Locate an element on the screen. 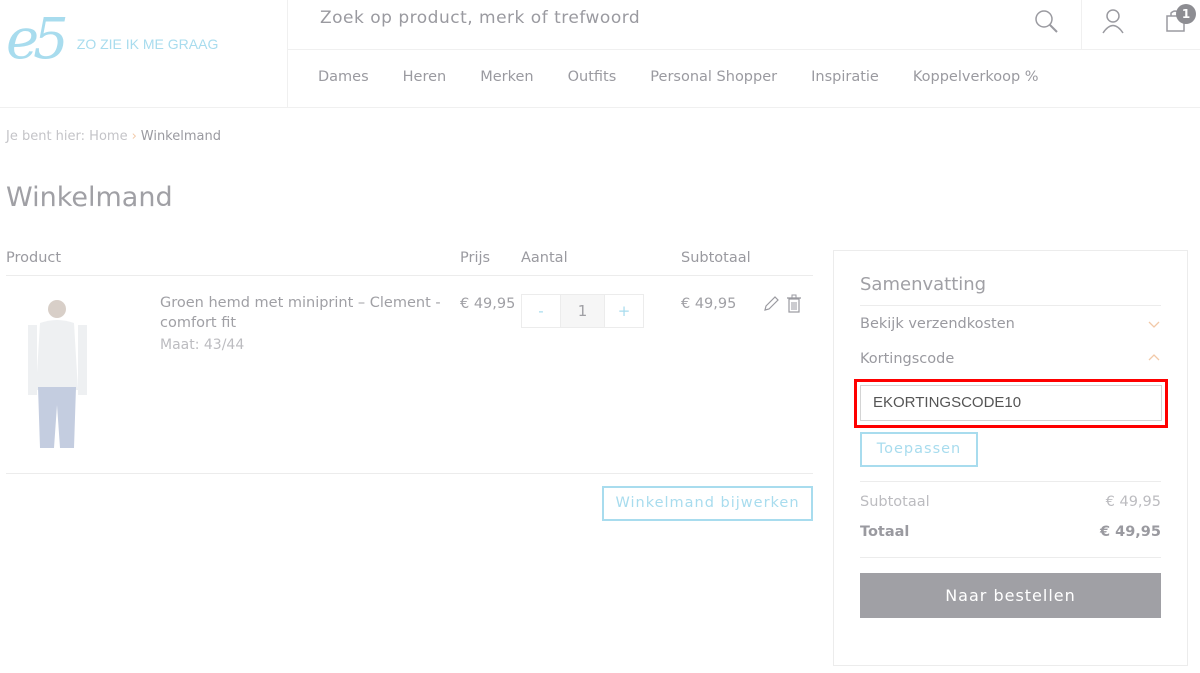  quantity-stepper: - 1 + is located at coordinates (582, 311).